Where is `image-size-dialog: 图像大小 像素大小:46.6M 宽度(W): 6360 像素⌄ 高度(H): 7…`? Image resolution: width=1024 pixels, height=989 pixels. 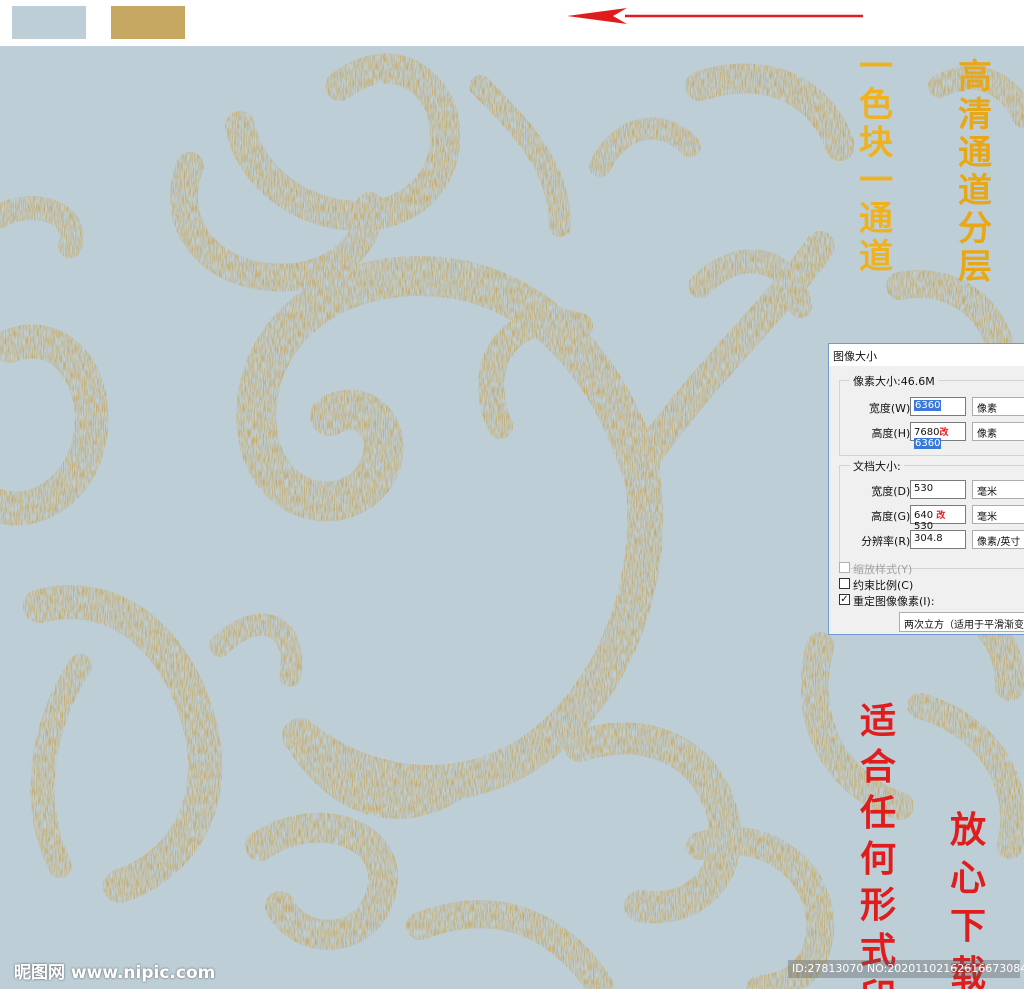
image-size-dialog: 图像大小 像素大小:46.6M 宽度(W): 6360 像素⌄ 高度(H): 7… is located at coordinates (926, 489).